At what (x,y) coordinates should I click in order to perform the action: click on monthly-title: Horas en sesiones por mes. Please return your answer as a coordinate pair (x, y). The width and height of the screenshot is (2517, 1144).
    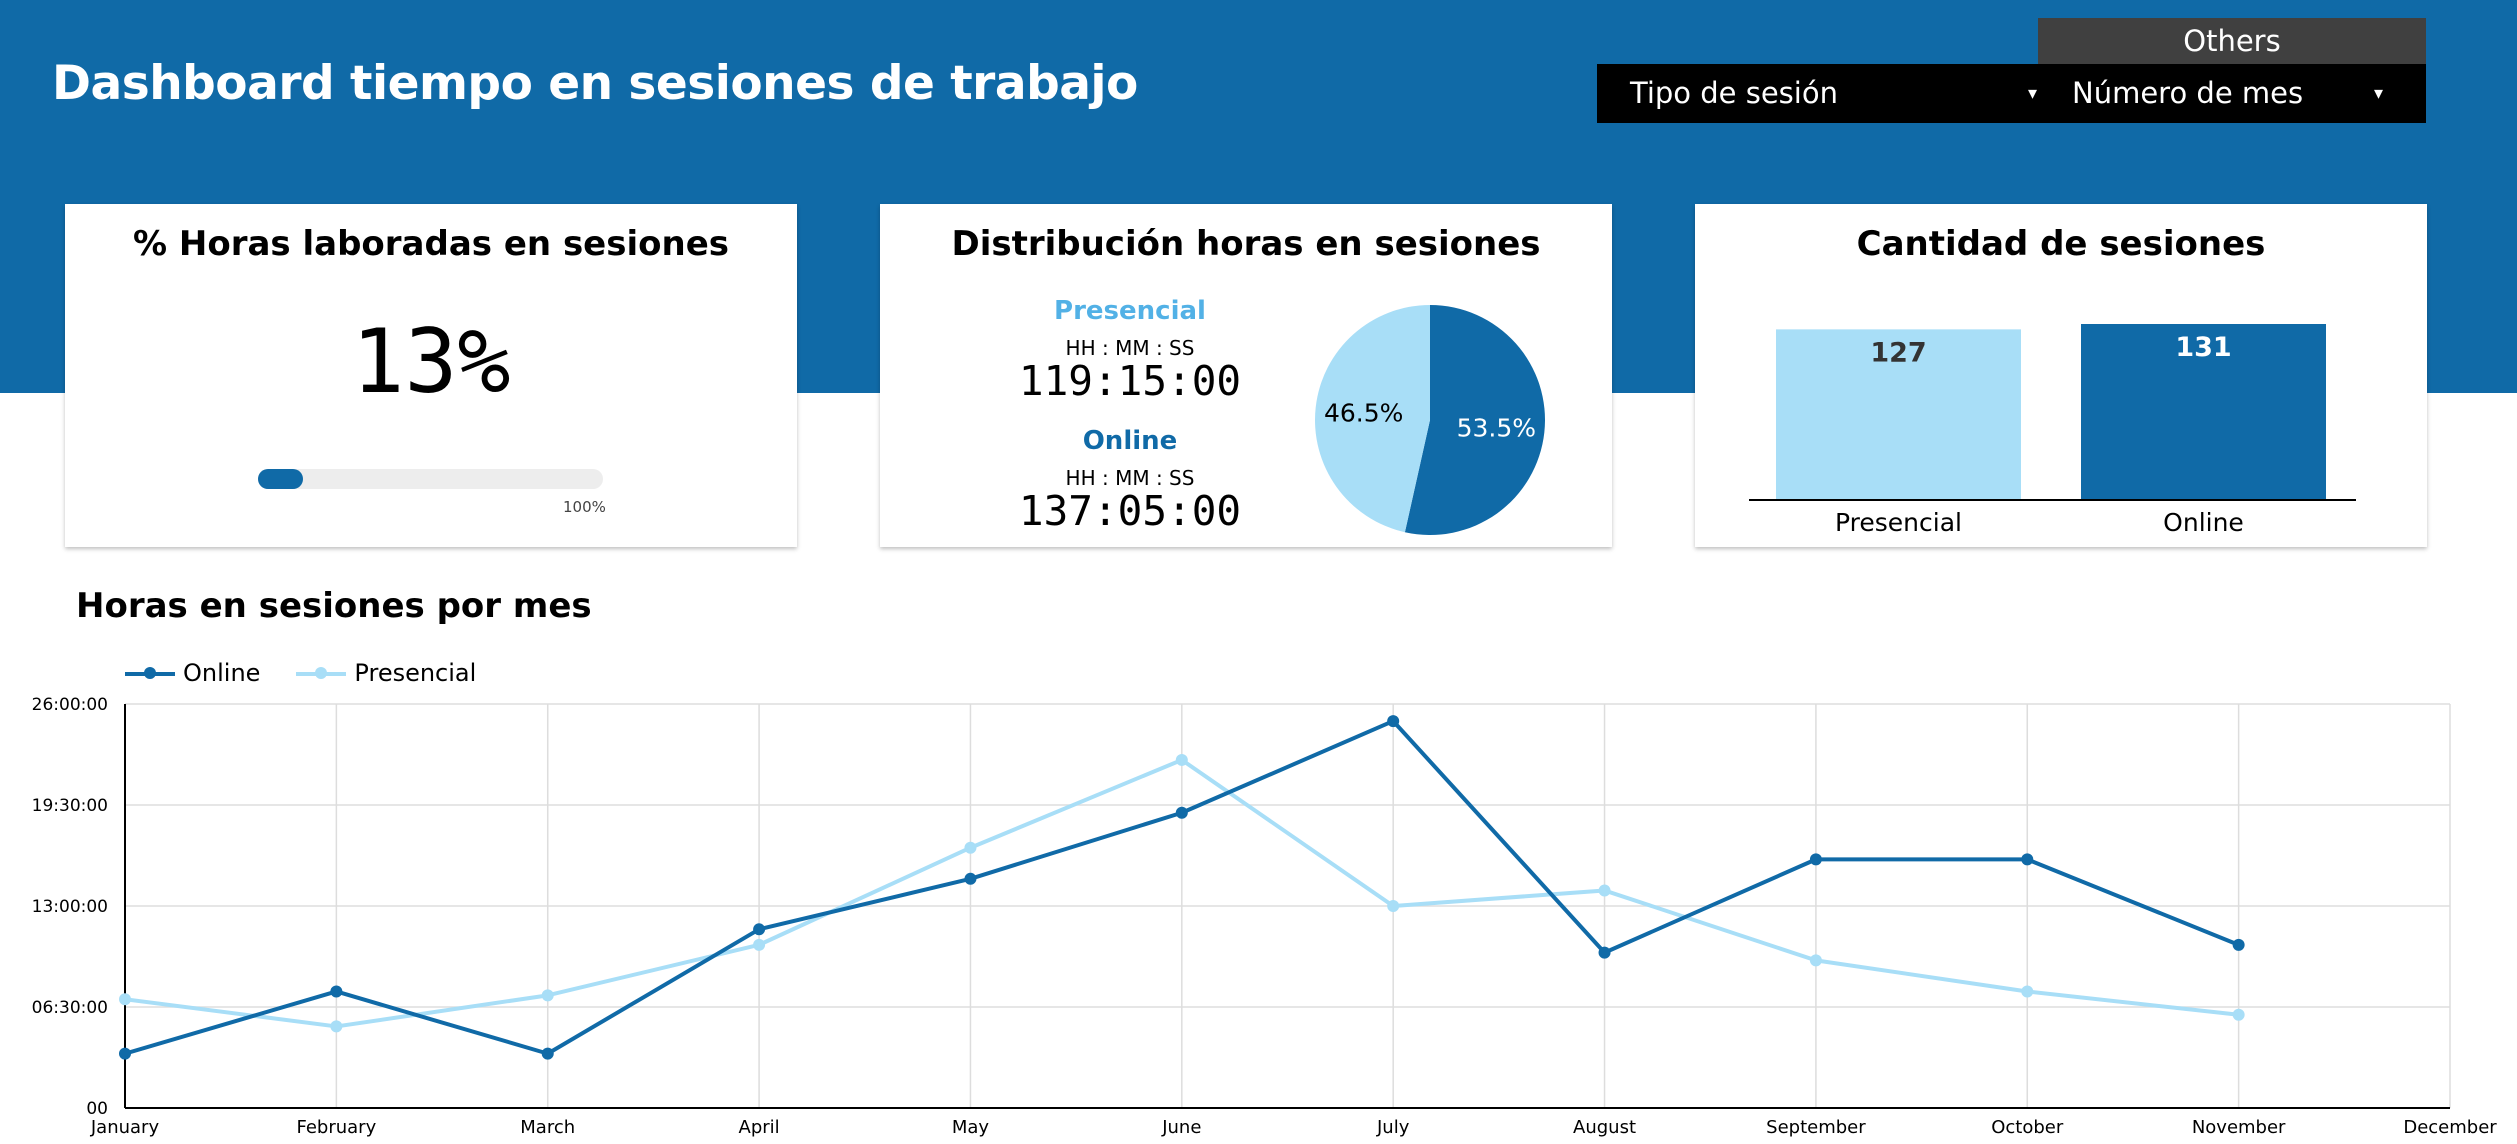
    Looking at the image, I should click on (334, 606).